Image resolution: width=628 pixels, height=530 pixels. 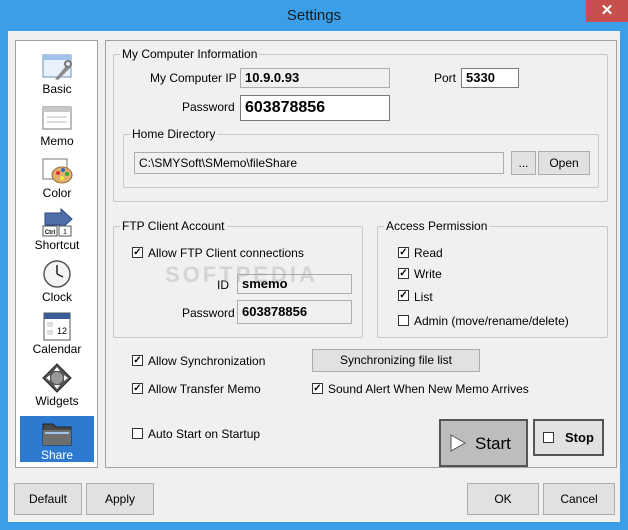 What do you see at coordinates (428, 253) in the screenshot?
I see `read-label: Read` at bounding box center [428, 253].